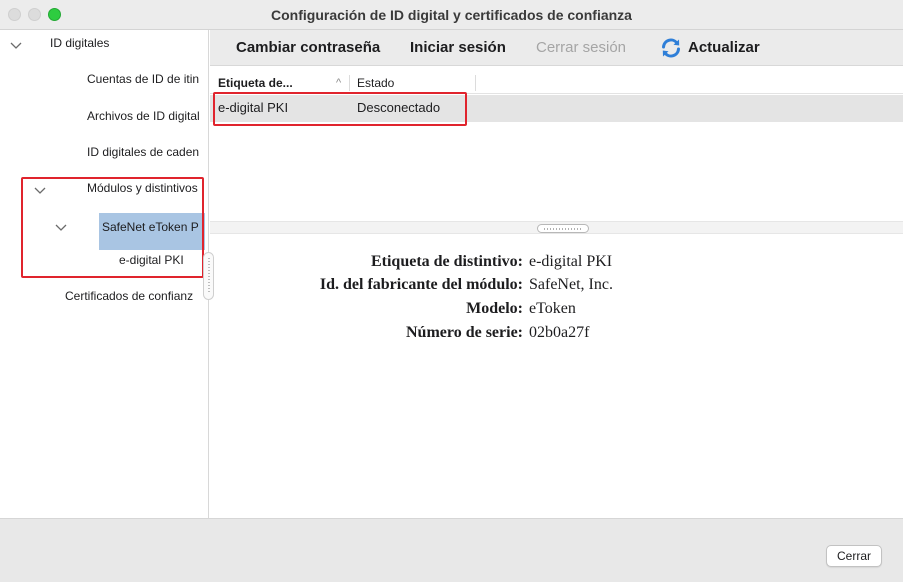 Image resolution: width=903 pixels, height=582 pixels. Describe the element at coordinates (724, 47) in the screenshot. I see `refresh-button: Actualizar` at that location.